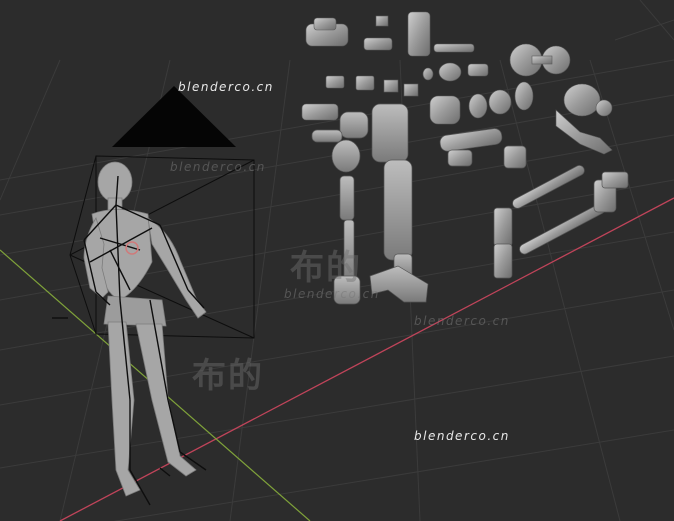 Image resolution: width=674 pixels, height=521 pixels. What do you see at coordinates (218, 167) in the screenshot?
I see `watermark-site-top-faint: blenderco.cn` at bounding box center [218, 167].